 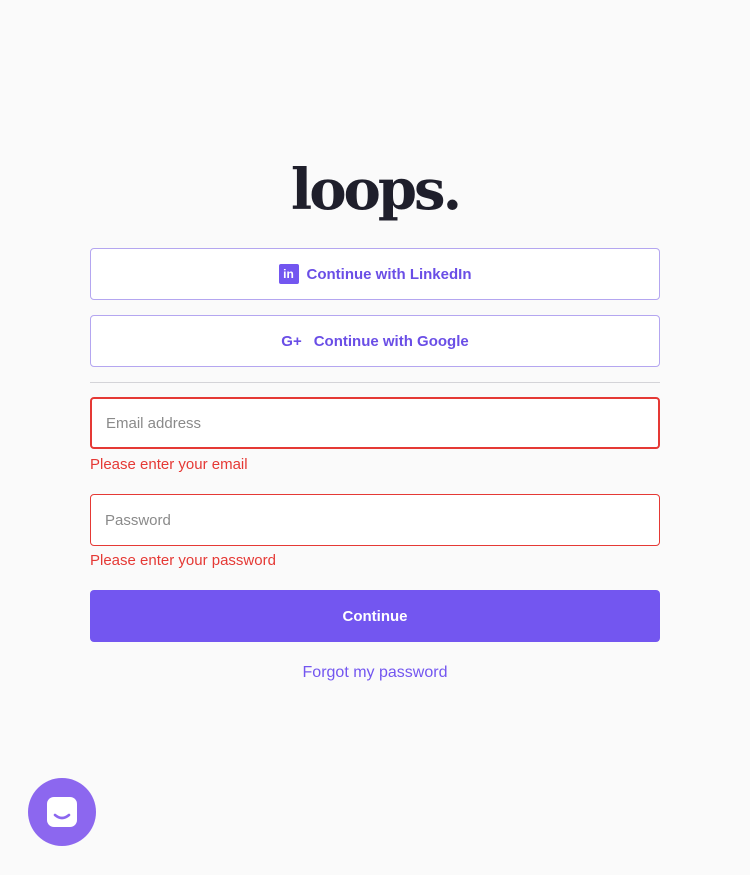 What do you see at coordinates (375, 423) in the screenshot?
I see `email-input` at bounding box center [375, 423].